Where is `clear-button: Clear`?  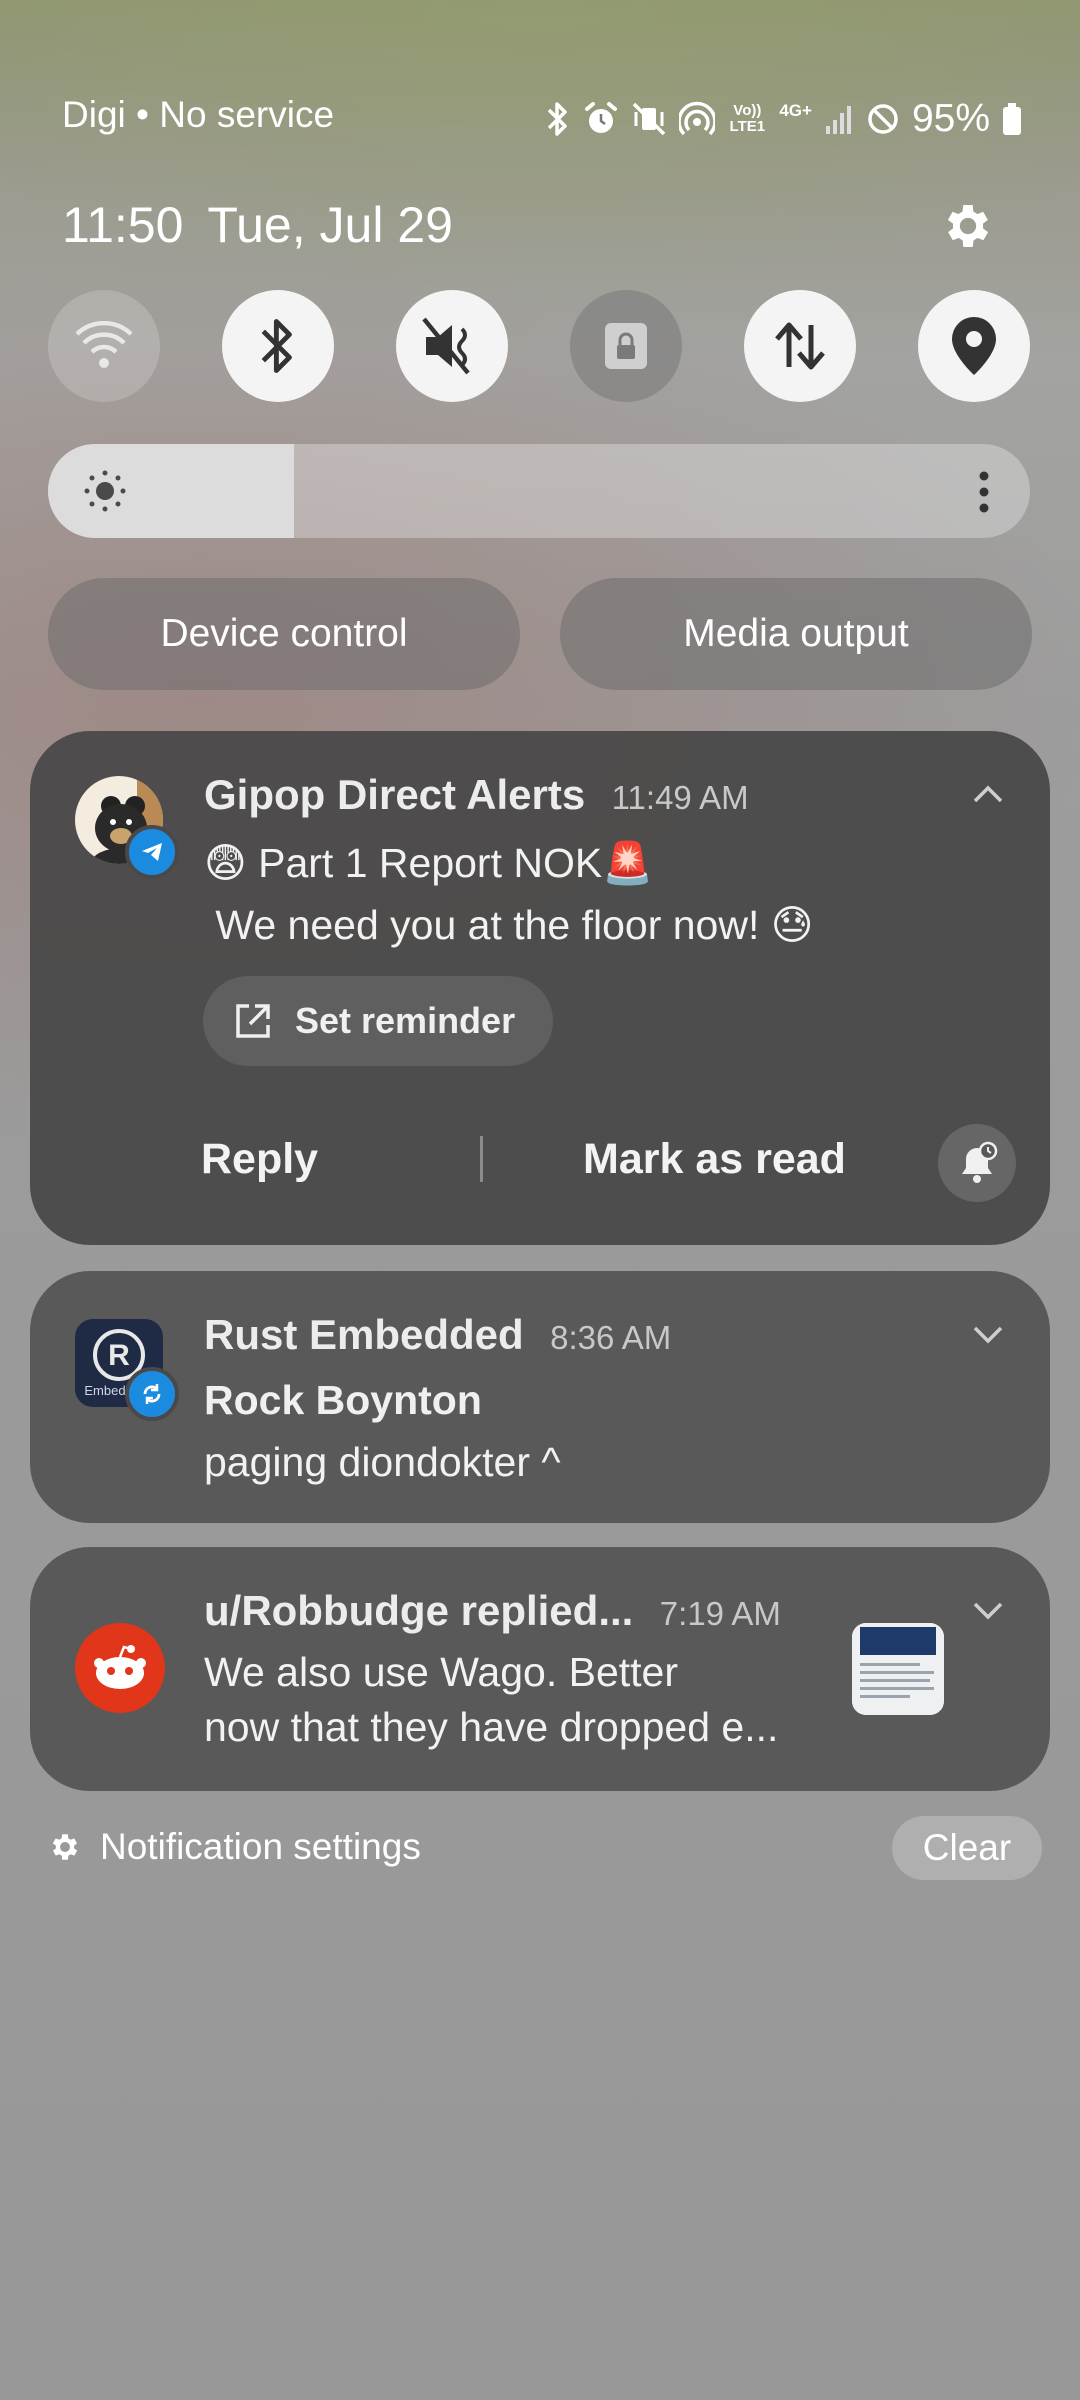 clear-button: Clear is located at coordinates (967, 1848).